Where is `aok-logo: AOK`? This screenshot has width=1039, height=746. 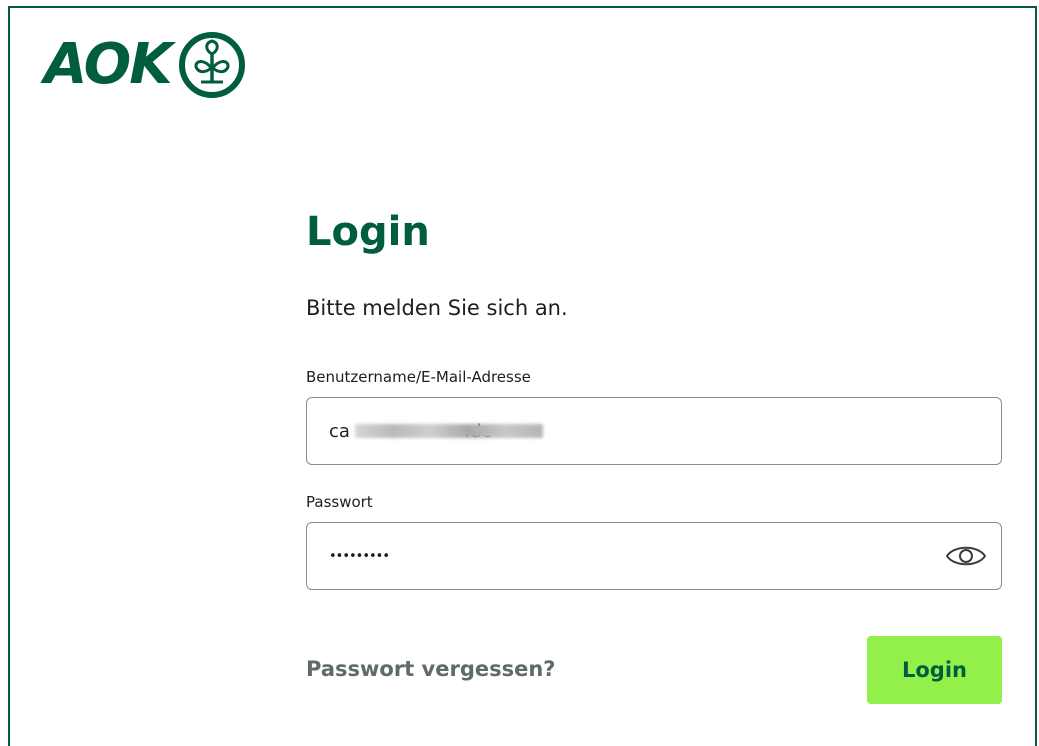
aok-logo: AOK is located at coordinates (145, 65).